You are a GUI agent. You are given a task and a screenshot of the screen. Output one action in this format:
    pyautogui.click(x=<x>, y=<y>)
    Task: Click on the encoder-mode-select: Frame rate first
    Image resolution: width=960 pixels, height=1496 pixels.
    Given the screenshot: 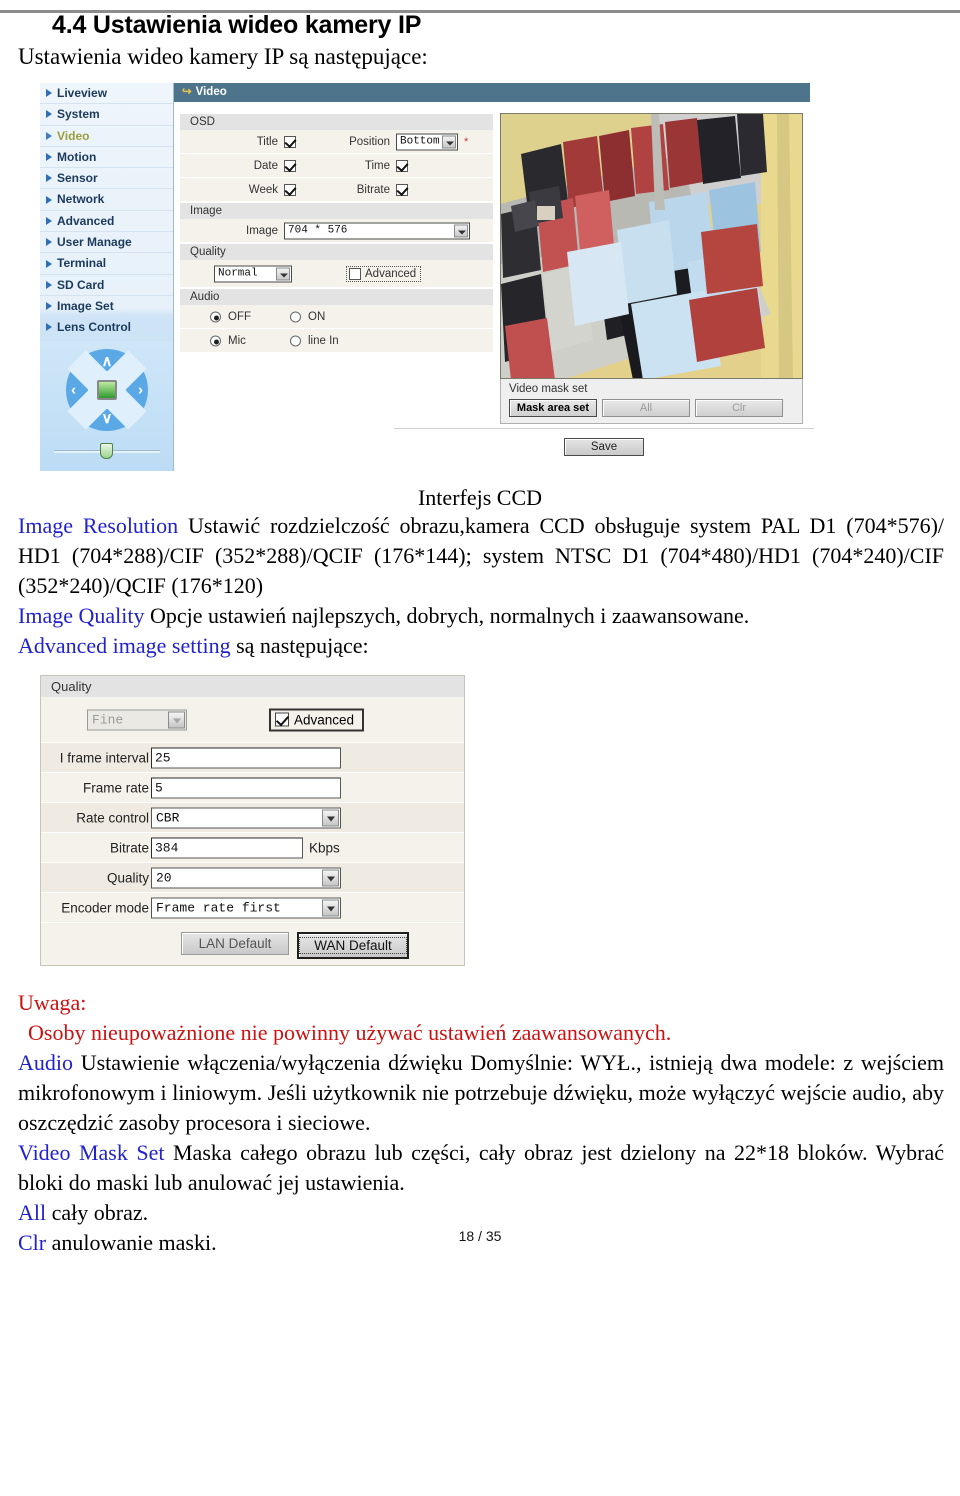 What is the action you would take?
    pyautogui.click(x=246, y=907)
    